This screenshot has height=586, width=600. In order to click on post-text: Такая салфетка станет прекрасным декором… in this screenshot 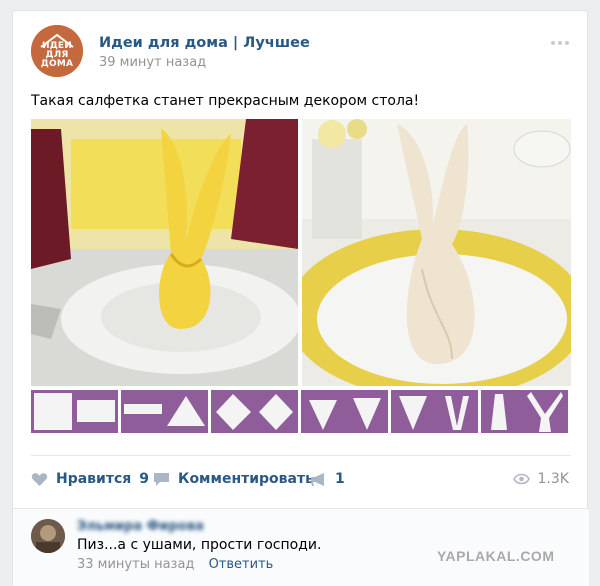, I will do `click(225, 101)`.